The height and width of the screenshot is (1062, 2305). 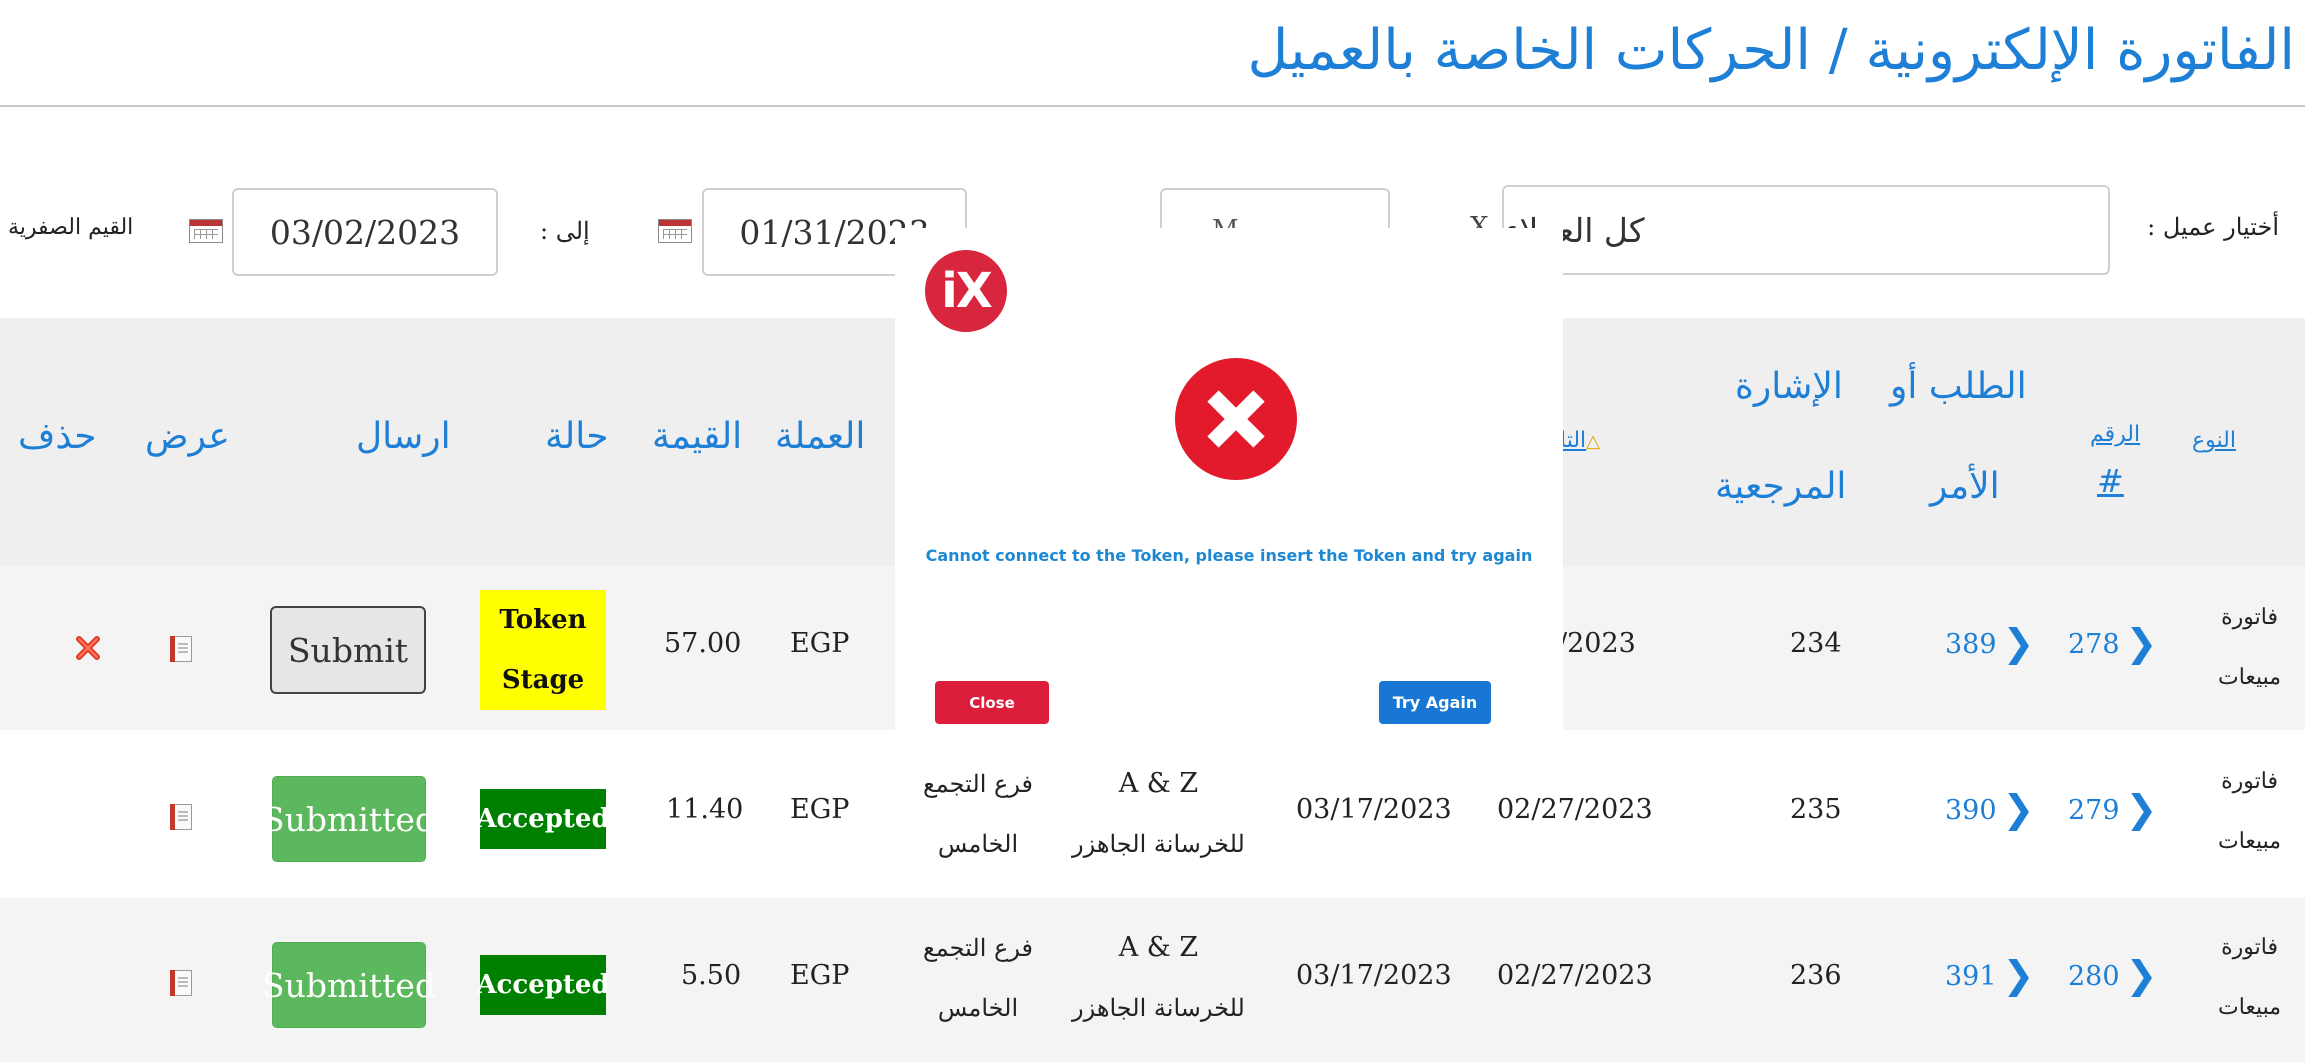 What do you see at coordinates (543, 680) in the screenshot?
I see `status-line2: Stage` at bounding box center [543, 680].